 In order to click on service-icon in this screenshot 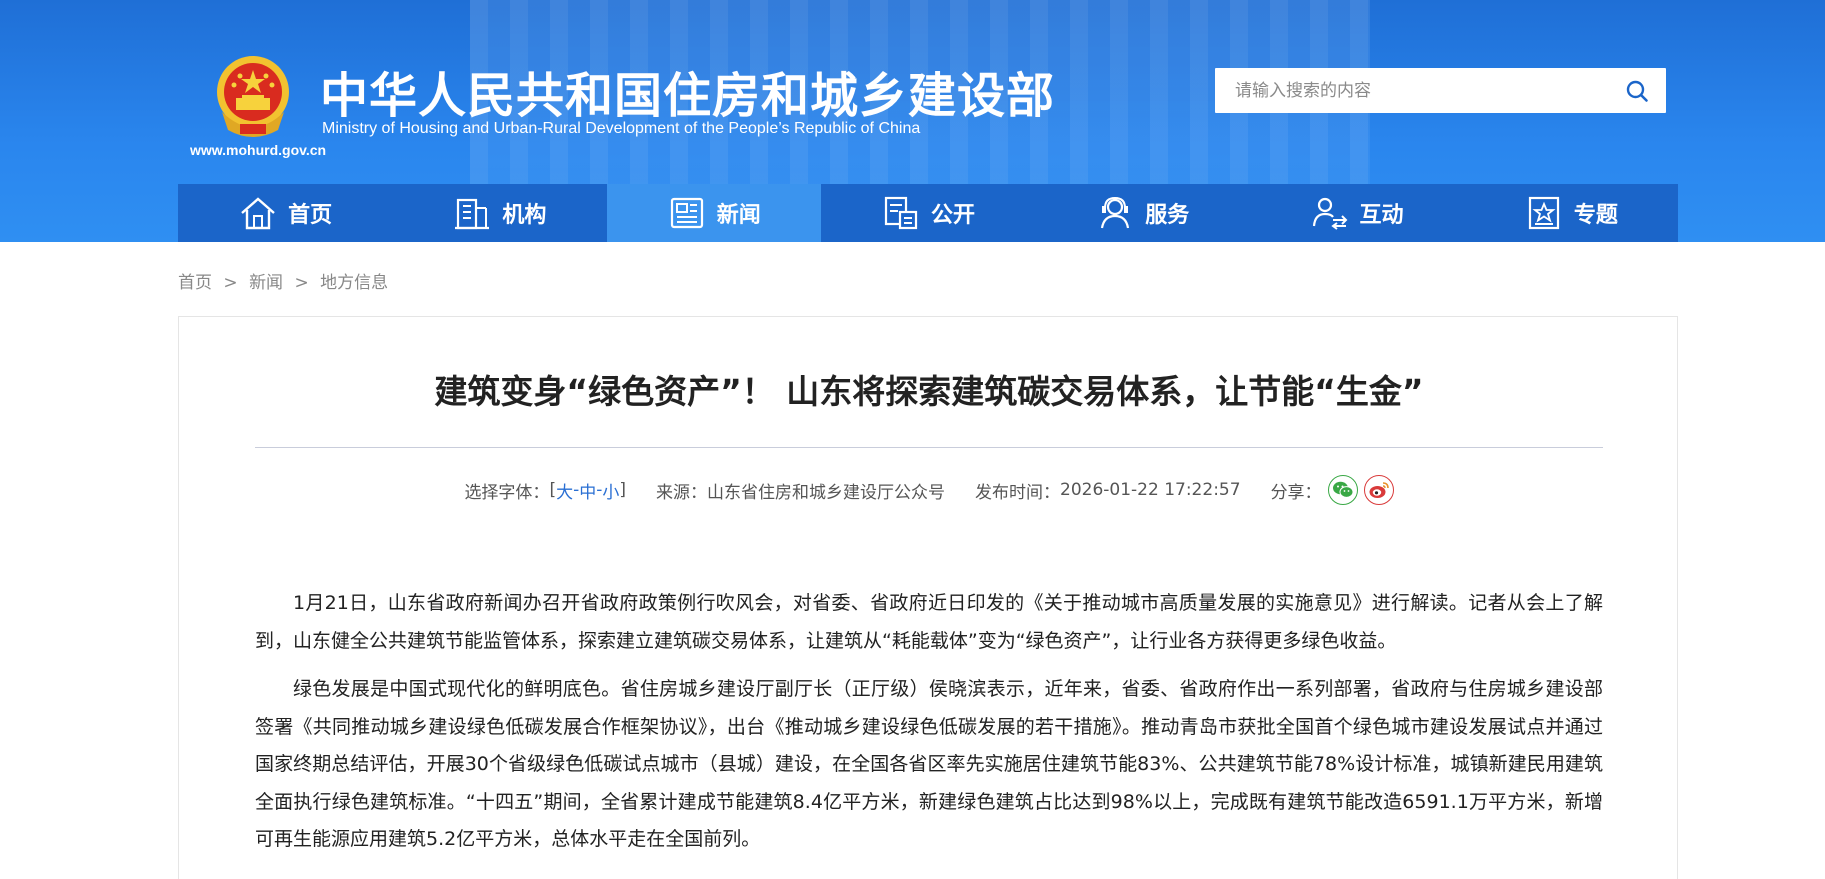, I will do `click(1115, 213)`.